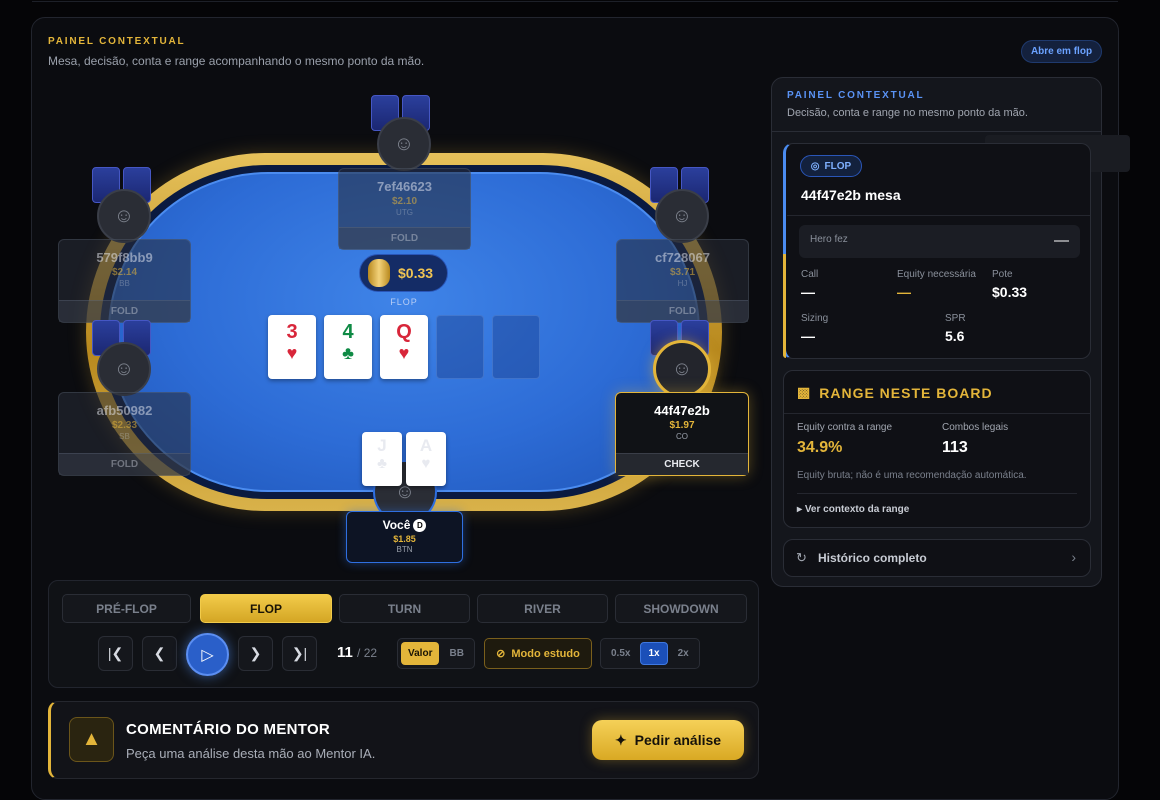  What do you see at coordinates (820, 447) in the screenshot?
I see `equity-value: 34.9%` at bounding box center [820, 447].